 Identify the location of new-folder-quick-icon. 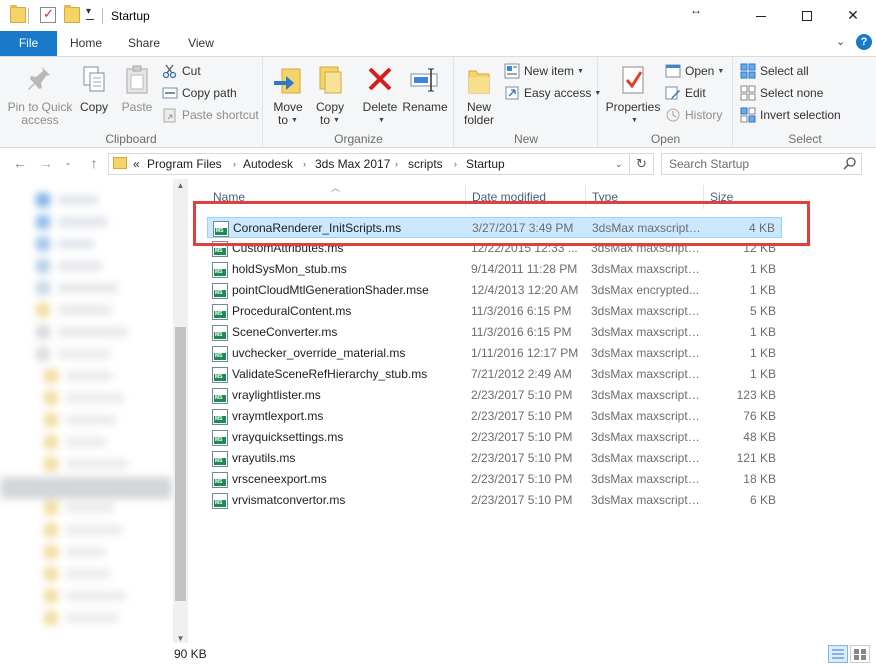
(72, 14).